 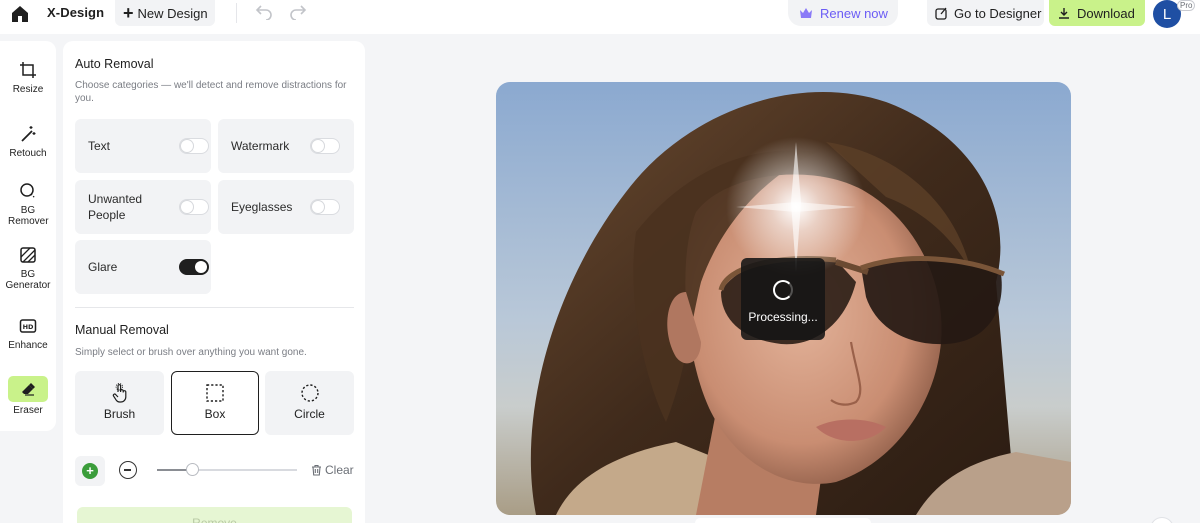 What do you see at coordinates (215, 414) in the screenshot?
I see `mode-label: Box` at bounding box center [215, 414].